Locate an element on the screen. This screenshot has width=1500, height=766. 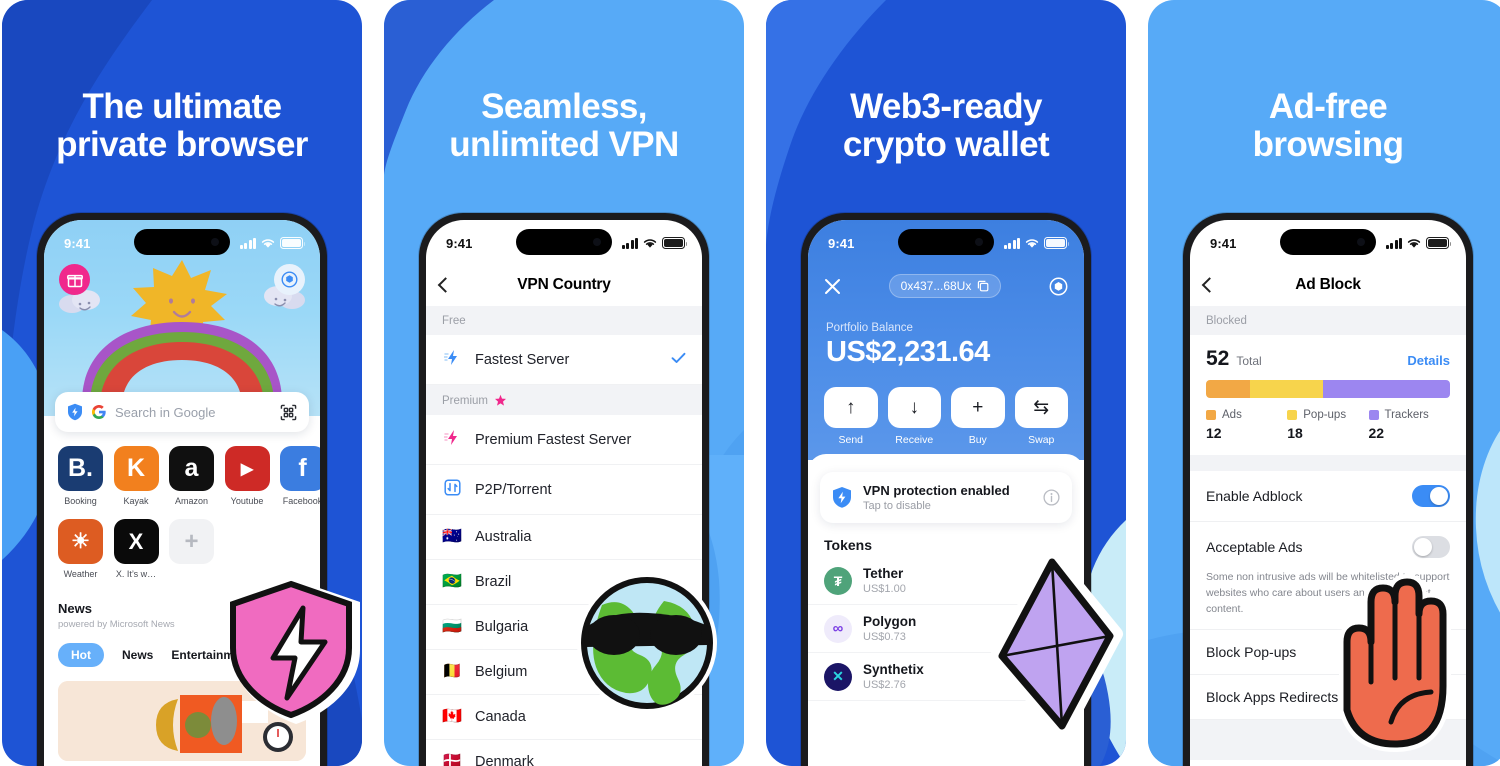
action-label: Swap is located at coordinates (1041, 440).